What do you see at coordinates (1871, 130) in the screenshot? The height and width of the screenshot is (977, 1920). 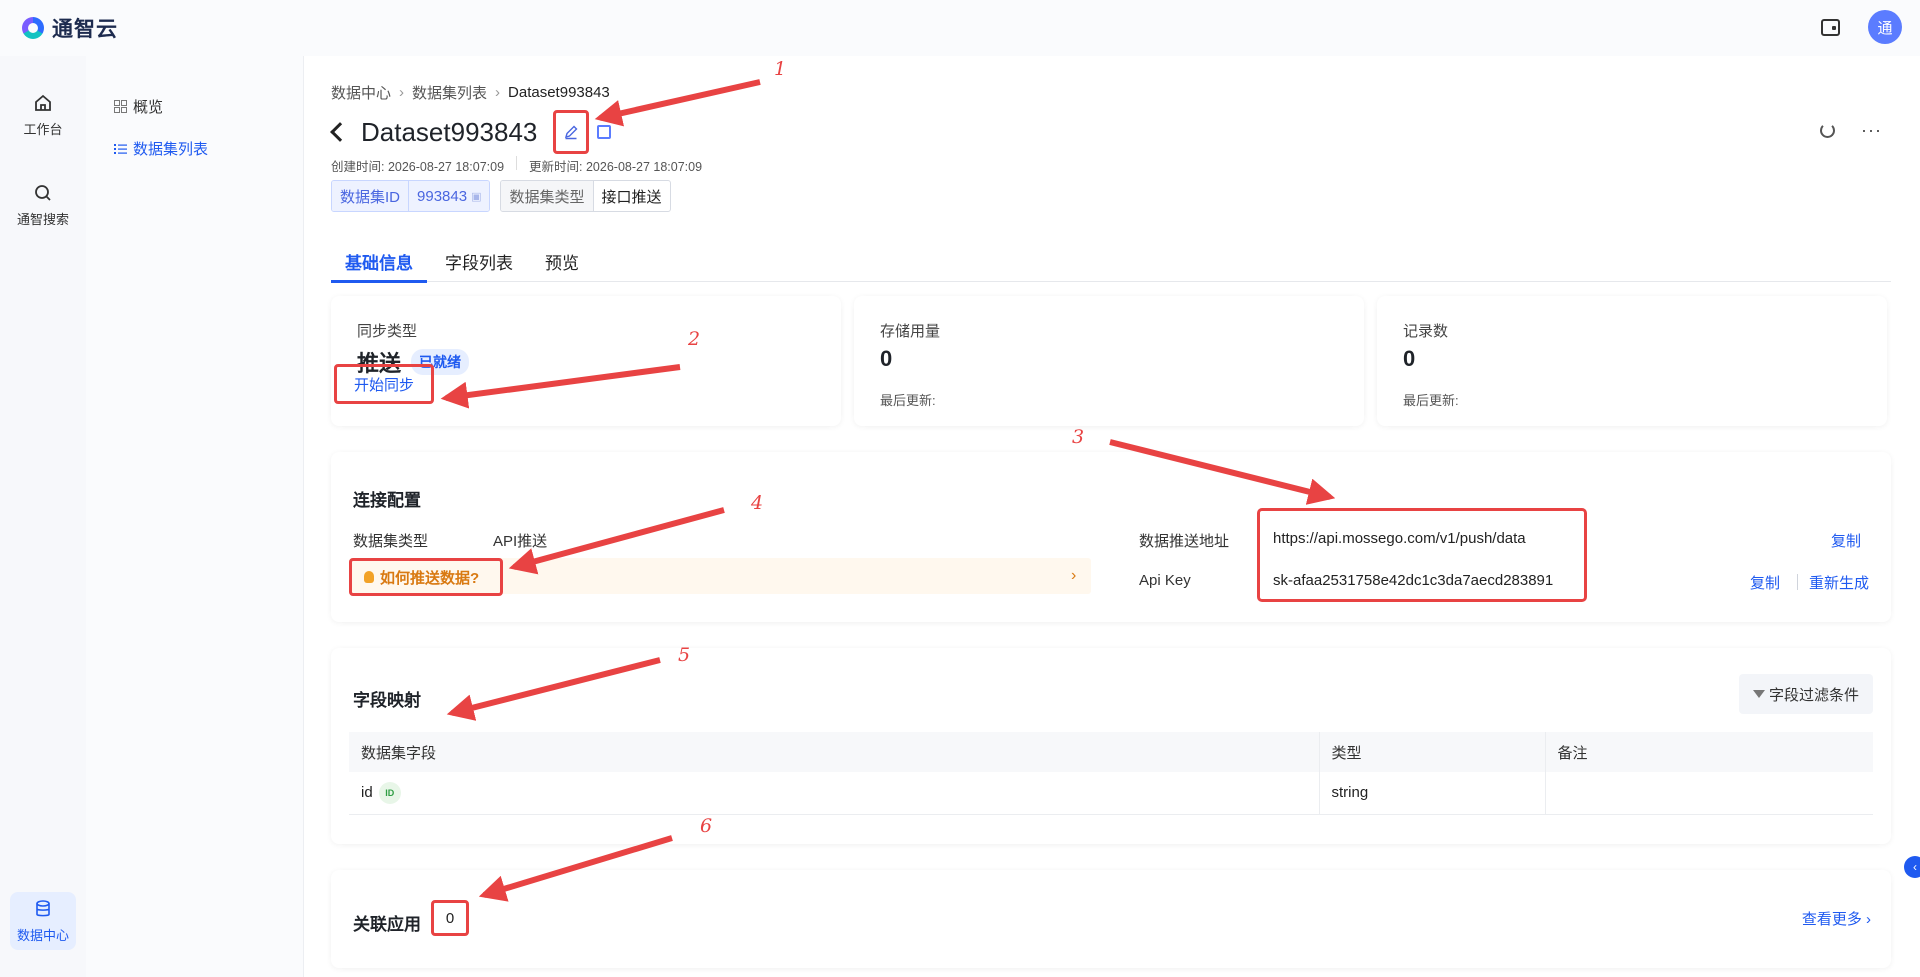 I see `more-icon: ···` at bounding box center [1871, 130].